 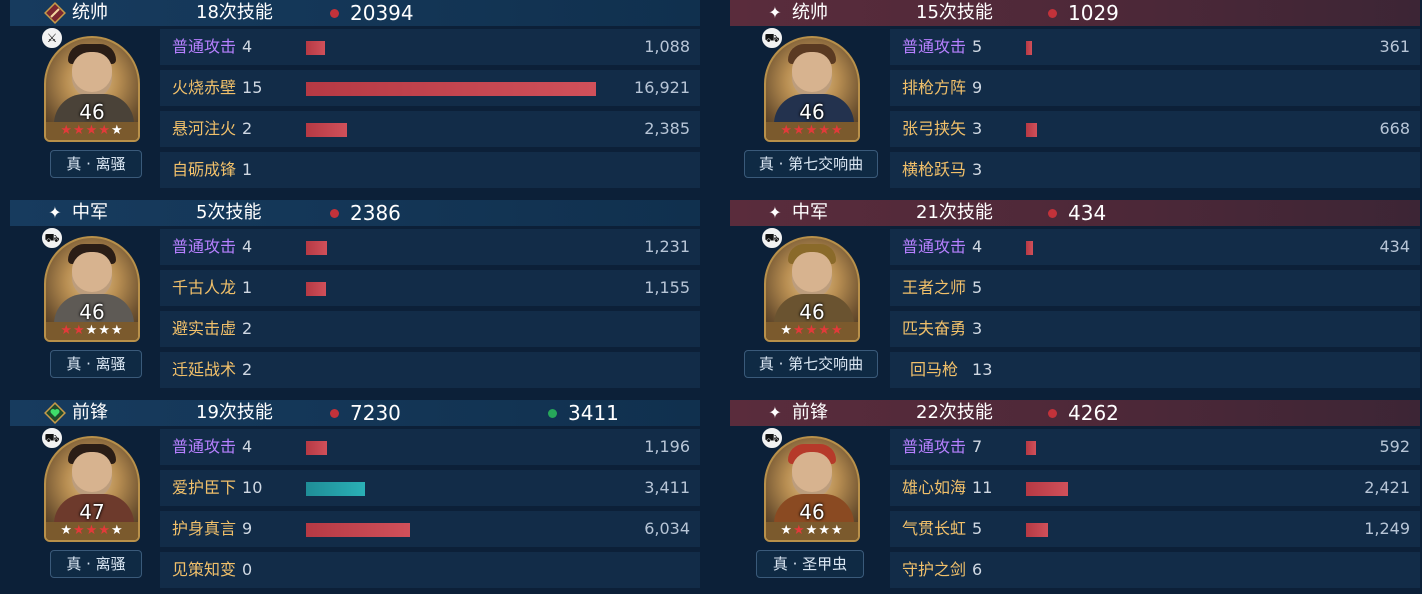 I want to click on damage-total: 1029, so click(x=1093, y=13).